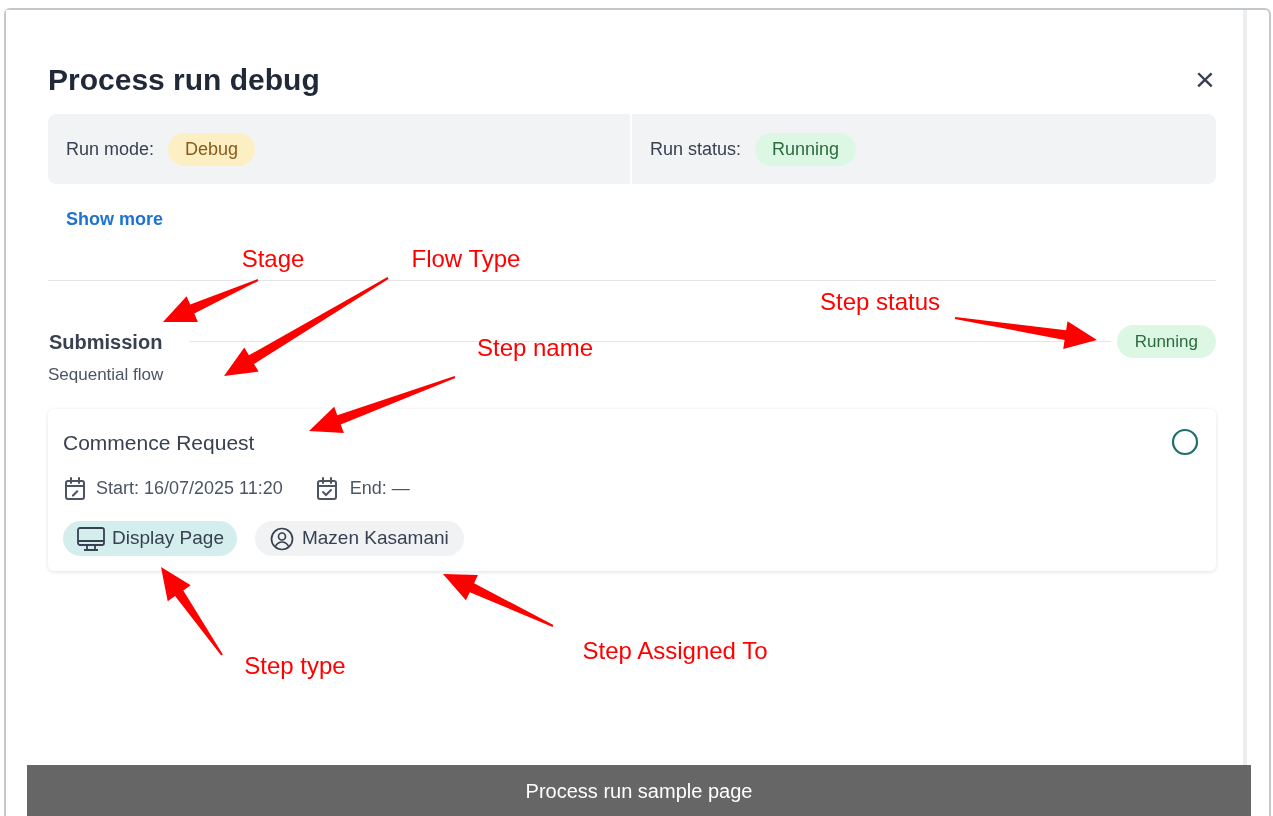  I want to click on dialog-title: Process run debug, so click(184, 79).